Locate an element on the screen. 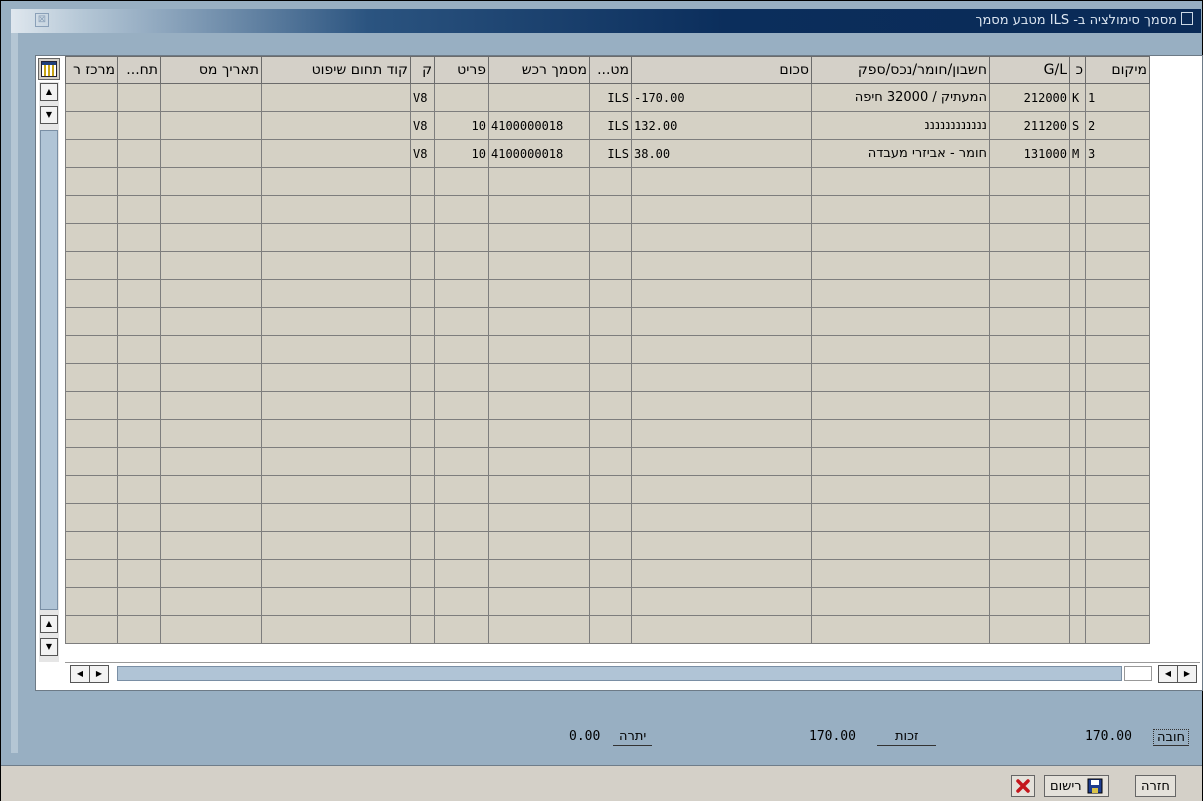 This screenshot has height=801, width=1203. scroll-up-icon: ▲ is located at coordinates (49, 92).